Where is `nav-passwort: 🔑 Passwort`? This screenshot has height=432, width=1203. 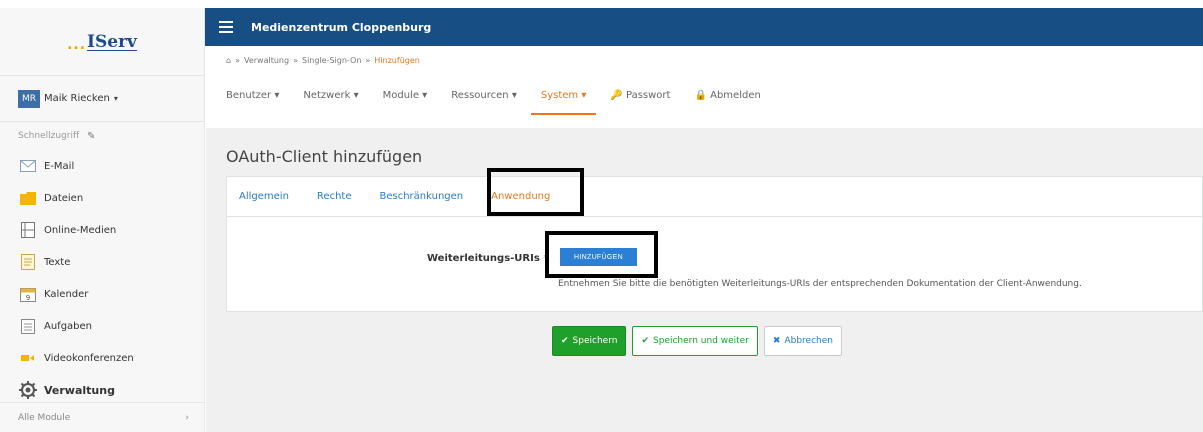 nav-passwort: 🔑 Passwort is located at coordinates (640, 99).